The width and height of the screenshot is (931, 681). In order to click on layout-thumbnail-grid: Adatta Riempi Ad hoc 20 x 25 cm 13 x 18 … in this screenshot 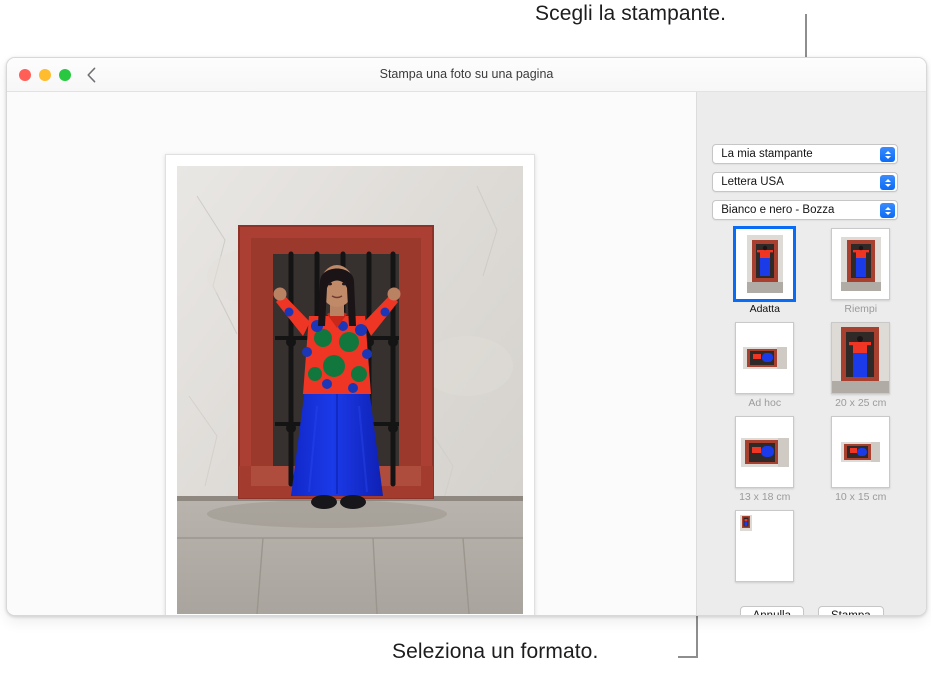, I will do `click(813, 404)`.